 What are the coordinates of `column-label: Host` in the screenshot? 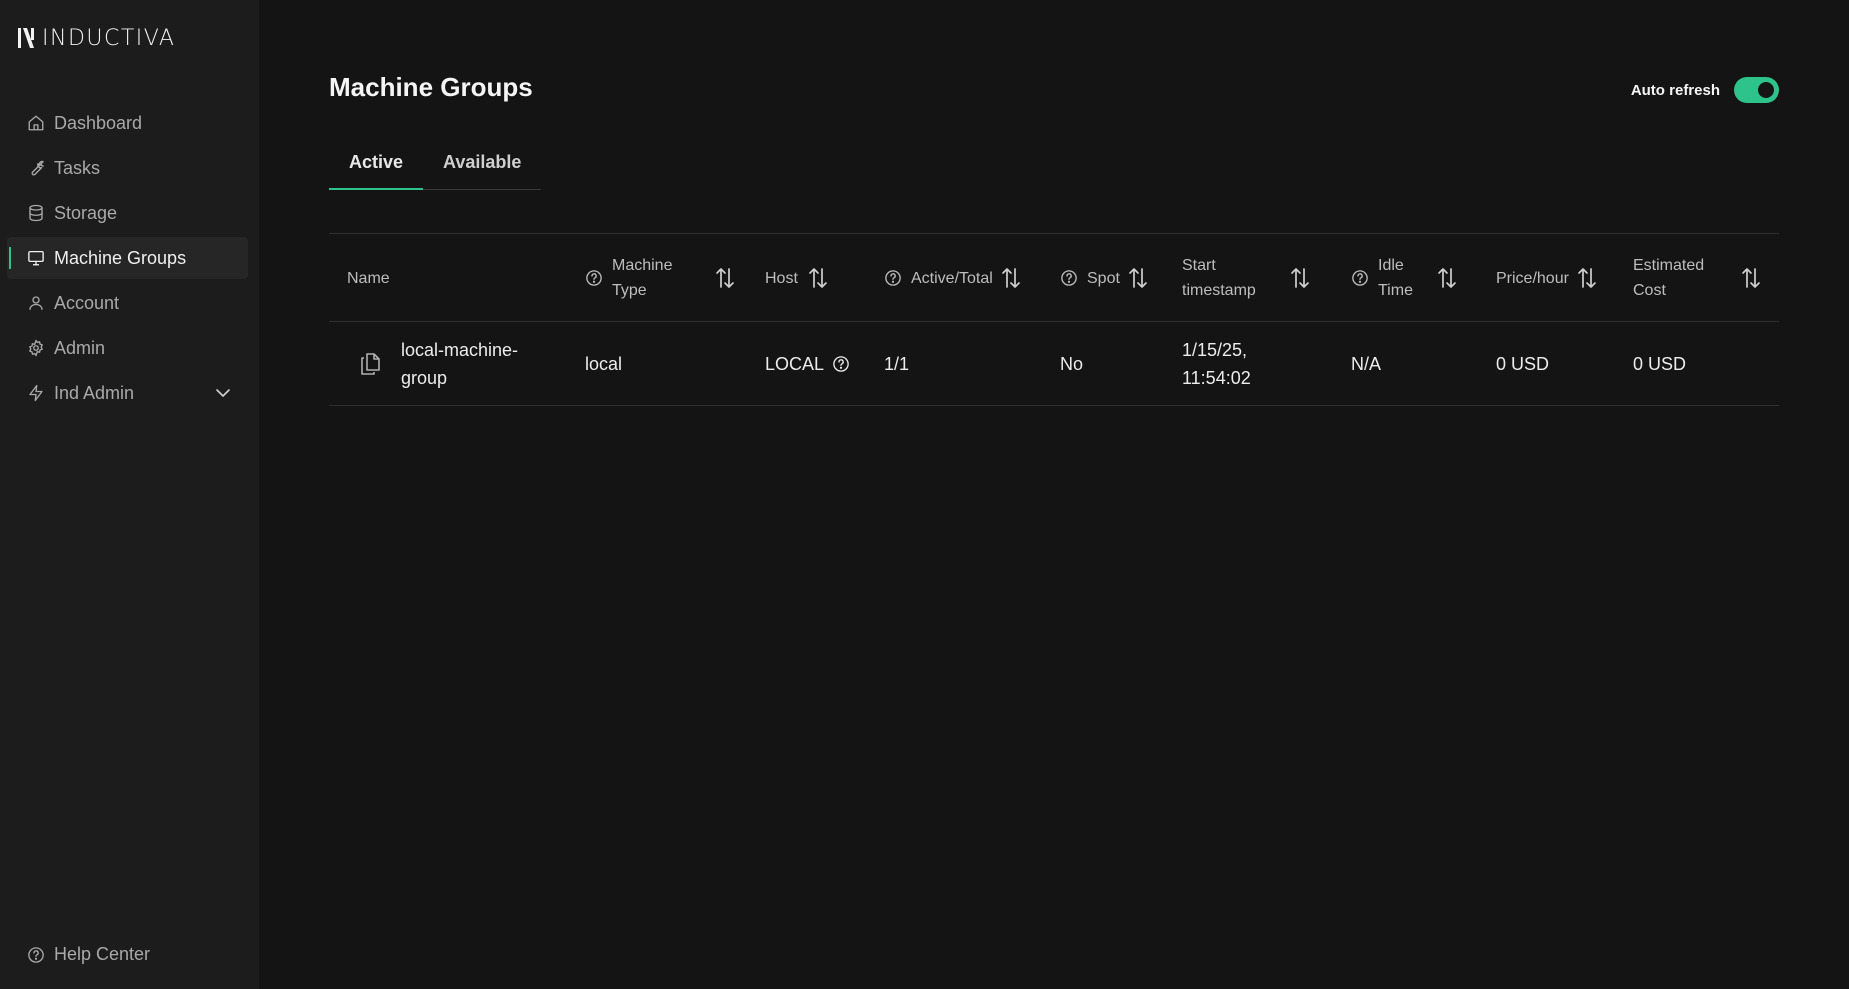 It's located at (781, 278).